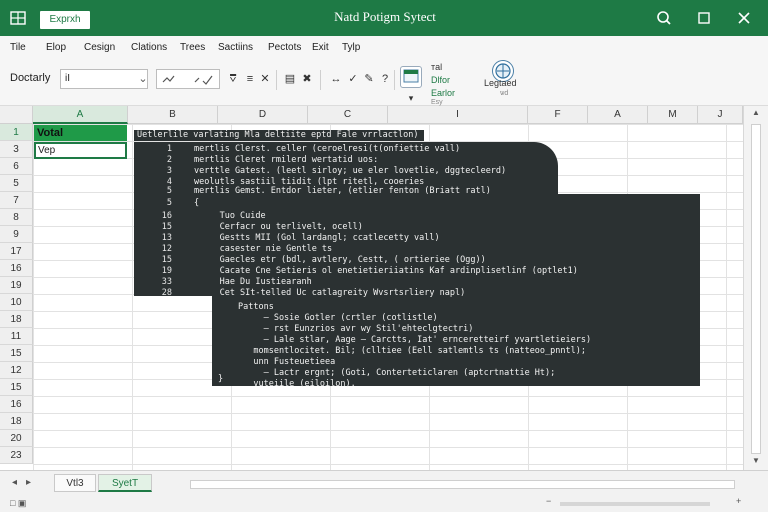 This screenshot has height=512, width=768. I want to click on column-header-i: I, so click(458, 115).